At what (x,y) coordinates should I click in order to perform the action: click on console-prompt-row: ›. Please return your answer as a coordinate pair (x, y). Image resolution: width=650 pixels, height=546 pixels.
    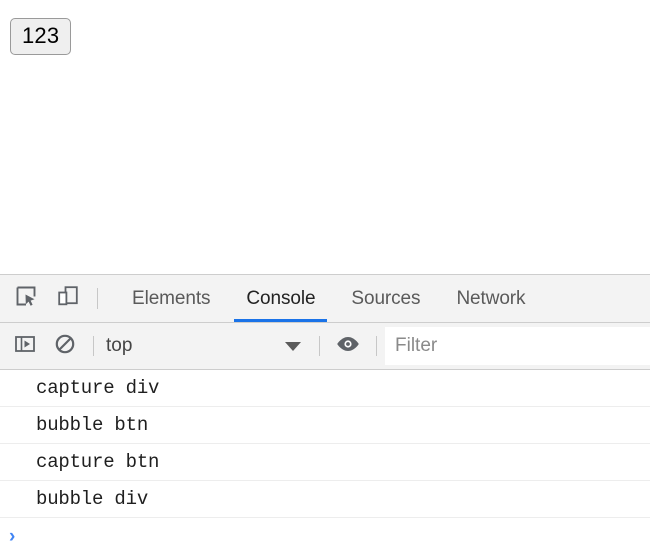
    Looking at the image, I should click on (325, 532).